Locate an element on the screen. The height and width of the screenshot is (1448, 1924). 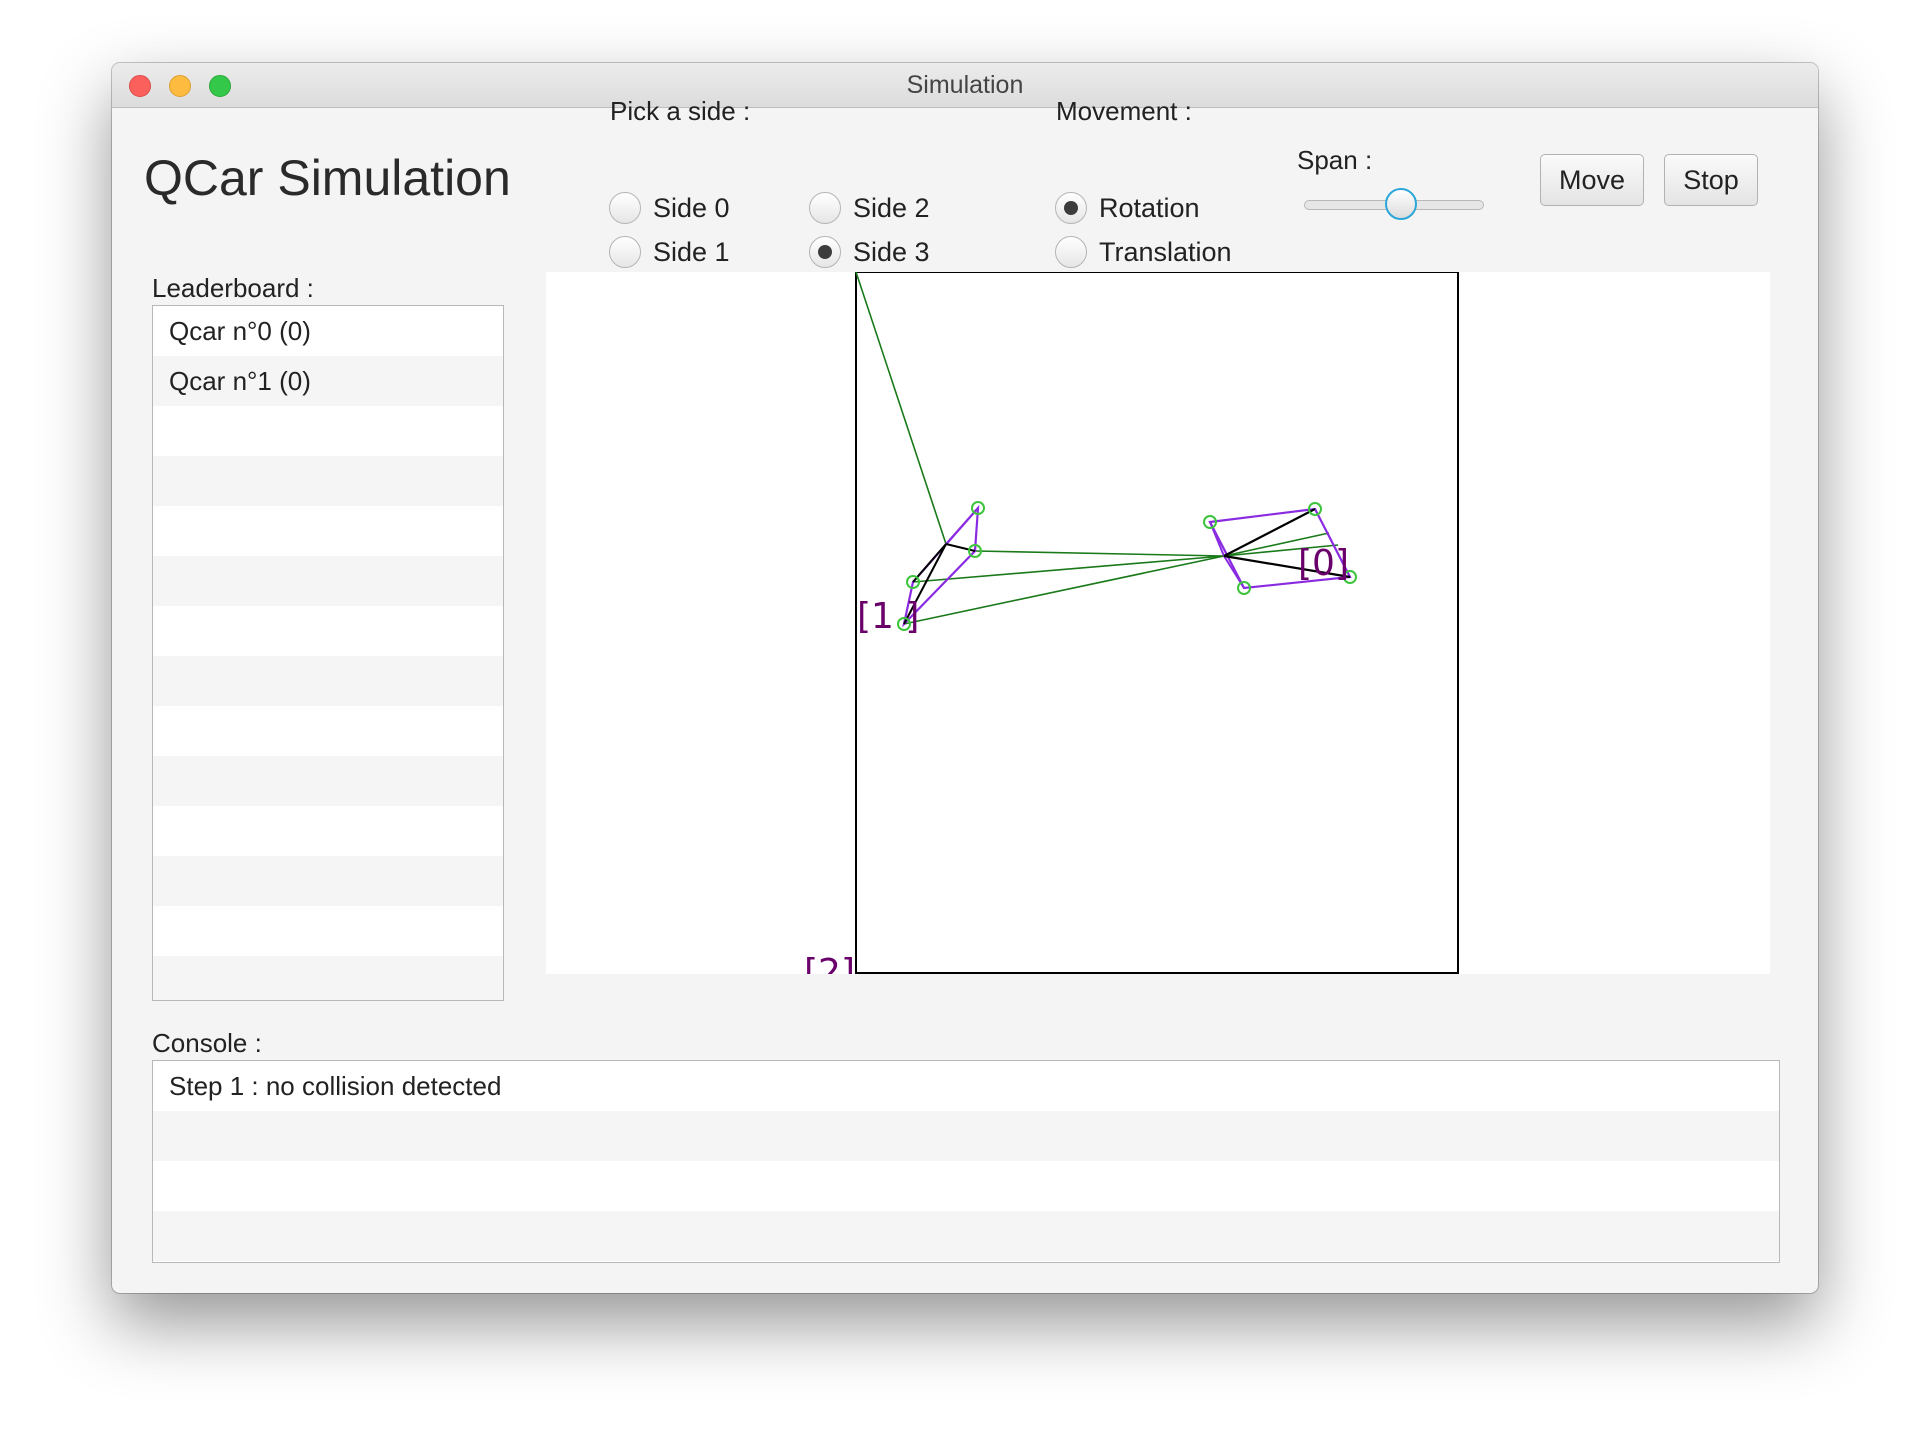
window-title: Simulation is located at coordinates (965, 85).